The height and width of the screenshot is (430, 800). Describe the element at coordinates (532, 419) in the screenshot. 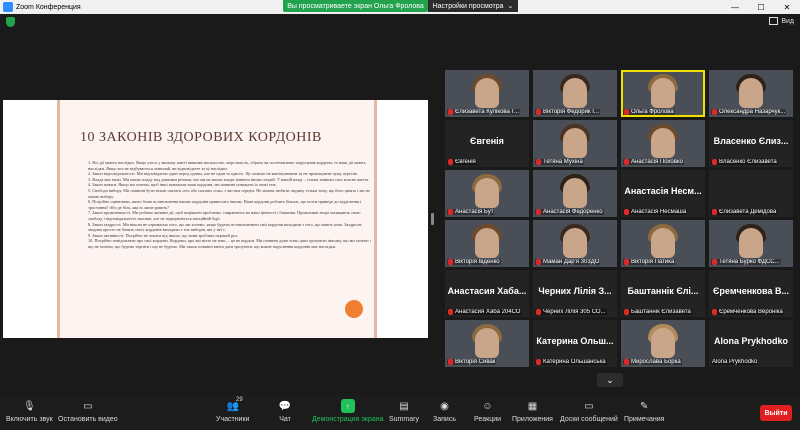

I see `apps-label: Приложения` at that location.